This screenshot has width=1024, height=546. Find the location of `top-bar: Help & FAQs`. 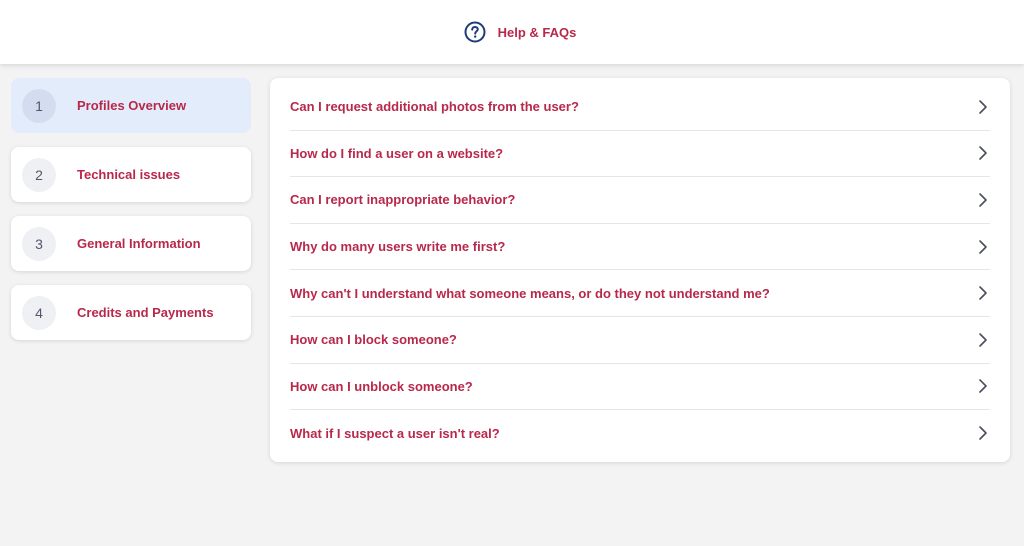

top-bar: Help & FAQs is located at coordinates (512, 32).